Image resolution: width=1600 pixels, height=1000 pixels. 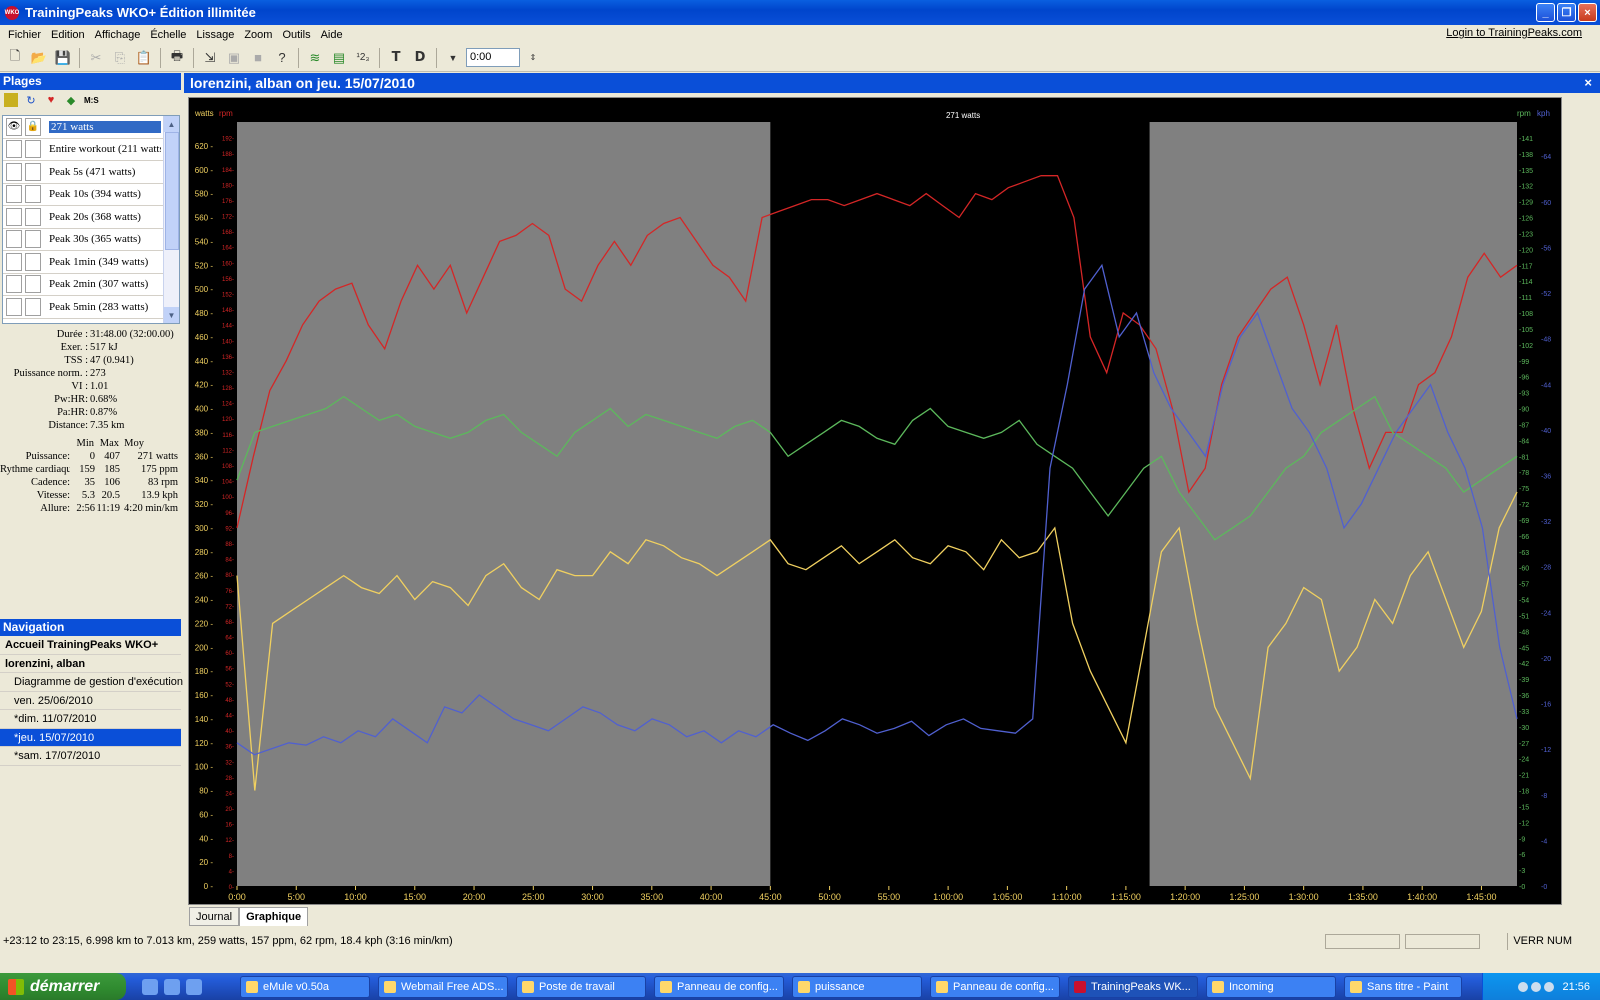 What do you see at coordinates (1524, 425) in the screenshot?
I see `right-tick-label: -87` at bounding box center [1524, 425].